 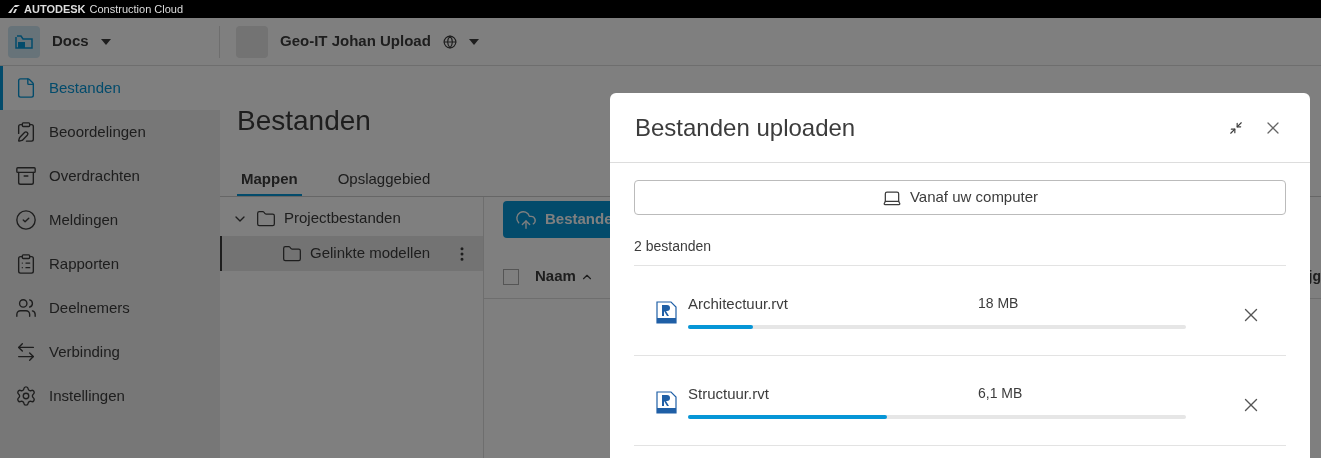 I want to click on sidebar-item: Meldingen, so click(x=110, y=220).